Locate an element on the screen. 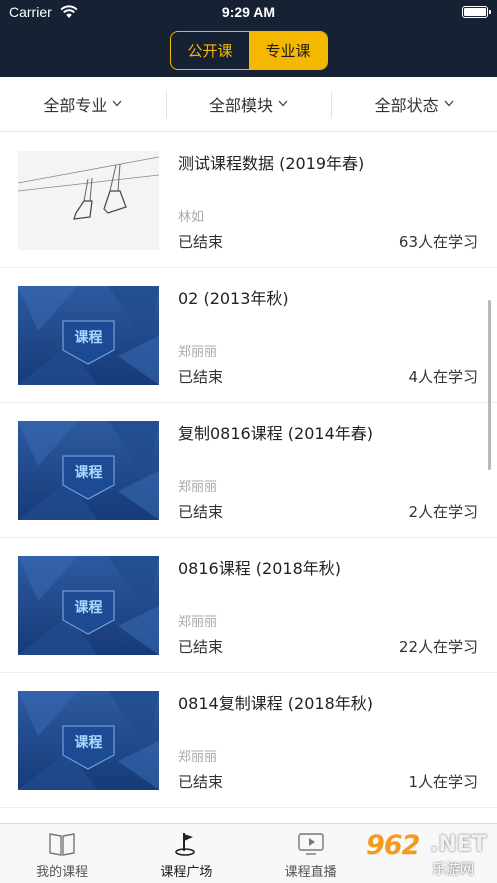 This screenshot has width=497, height=883. scroll-indicator is located at coordinates (489, 385).